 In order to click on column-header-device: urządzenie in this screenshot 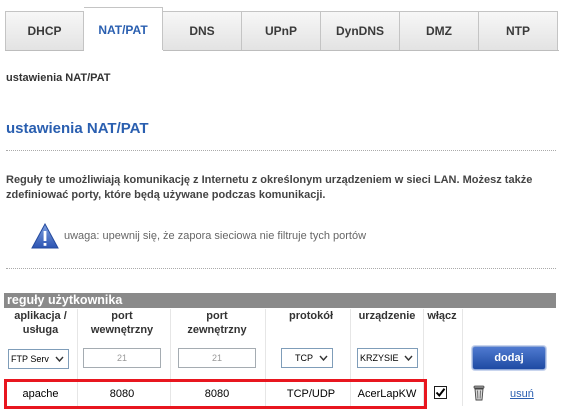, I will do `click(387, 316)`.